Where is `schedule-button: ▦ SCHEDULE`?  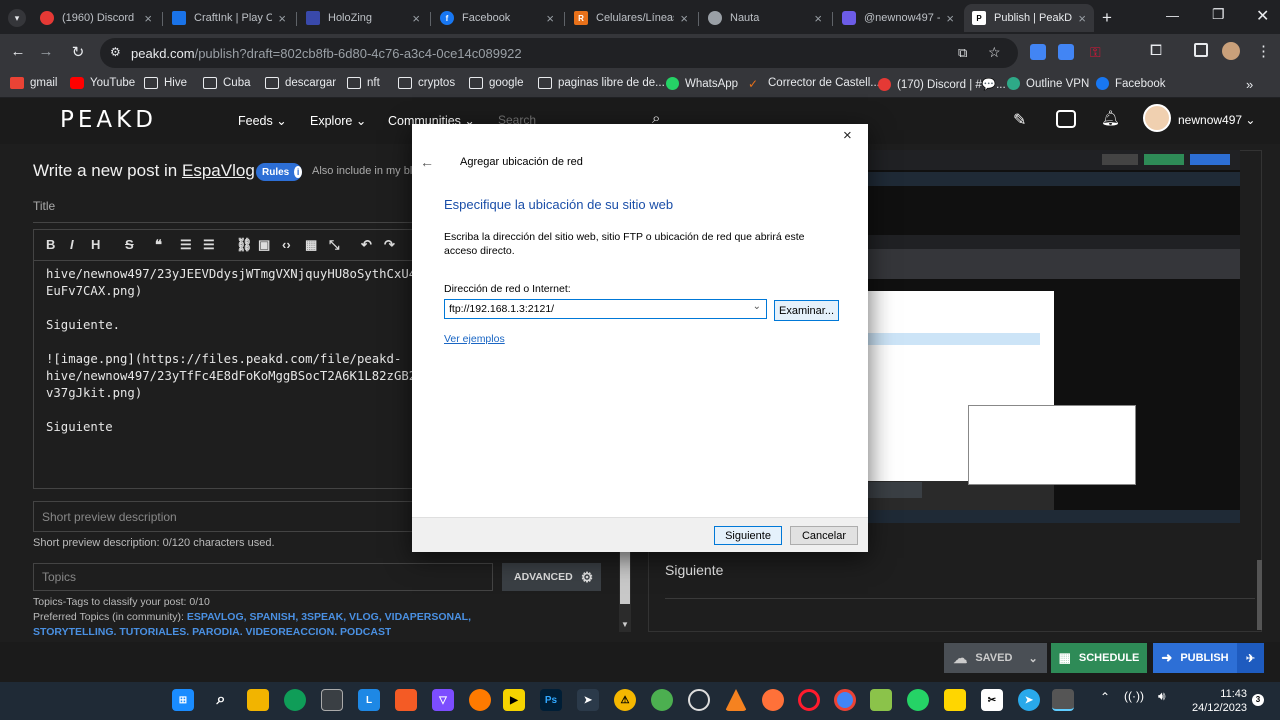
schedule-button: ▦ SCHEDULE is located at coordinates (1099, 658).